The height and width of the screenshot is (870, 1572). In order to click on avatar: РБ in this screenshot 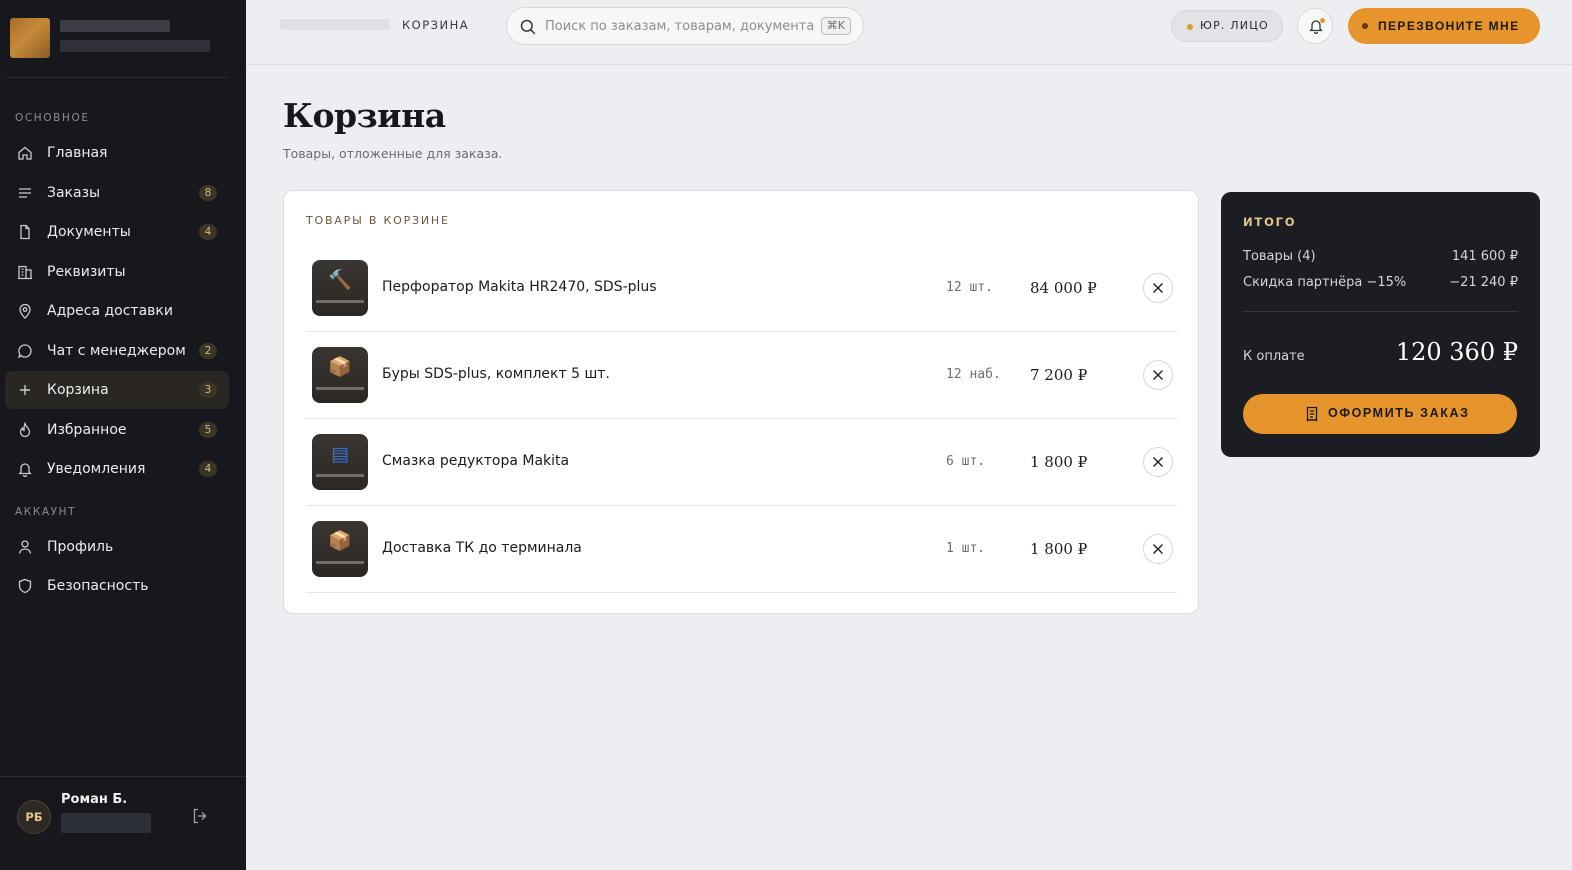, I will do `click(34, 817)`.